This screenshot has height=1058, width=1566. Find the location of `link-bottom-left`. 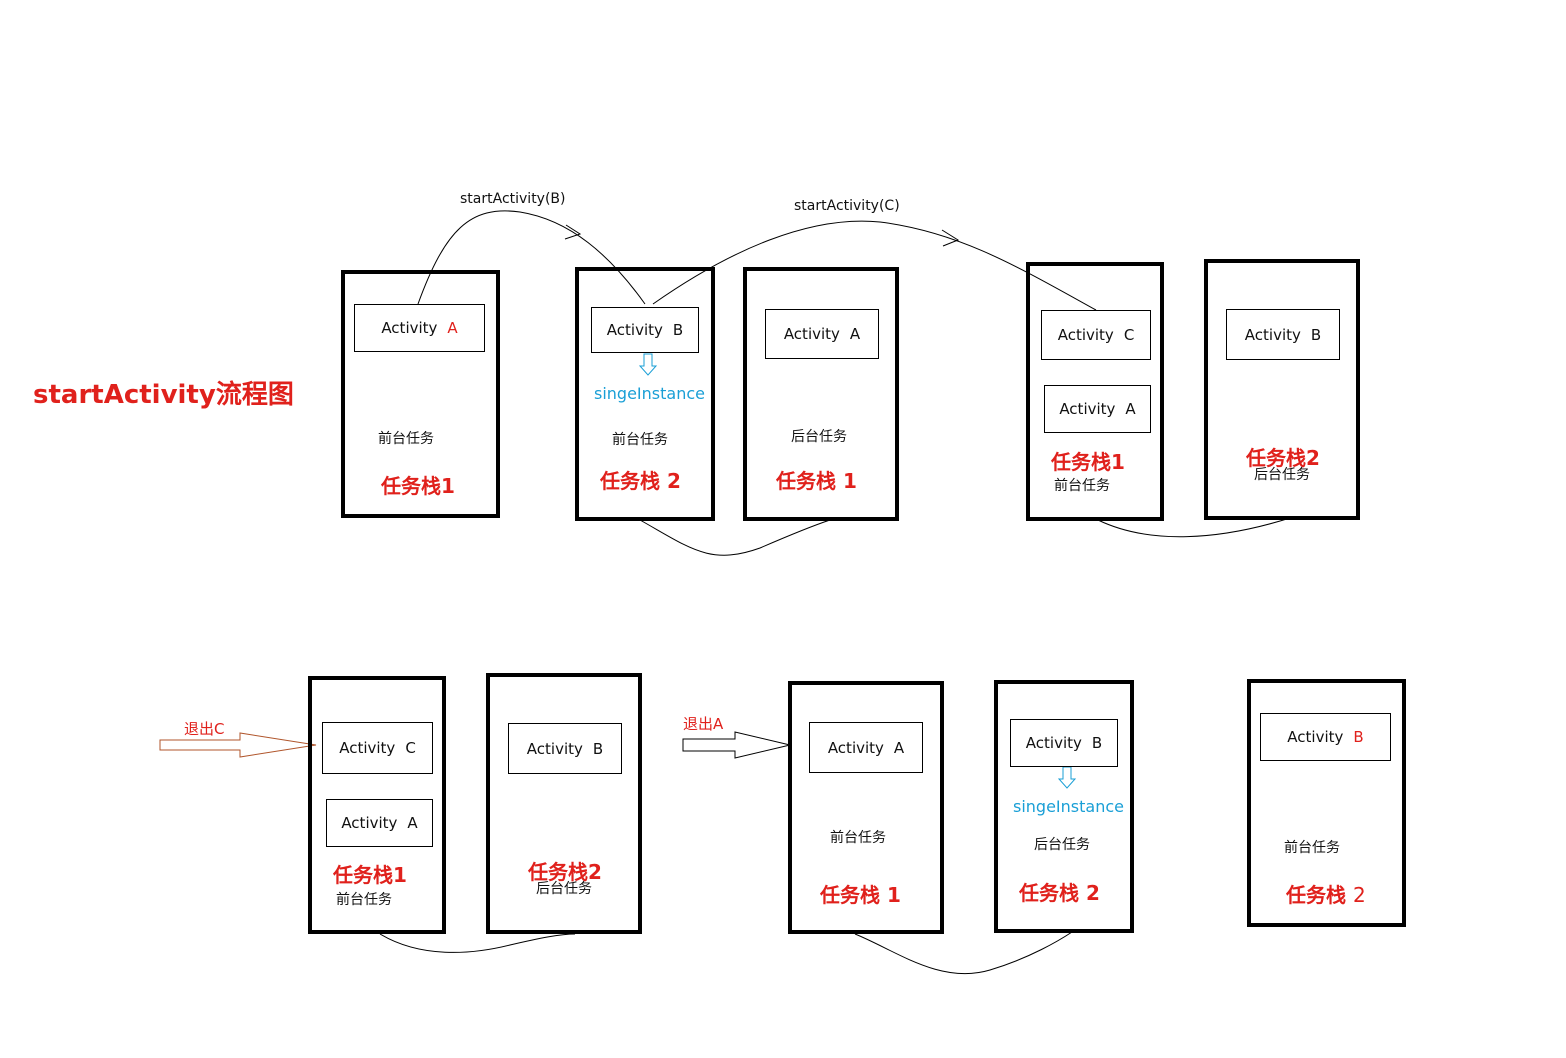

link-bottom-left is located at coordinates (477, 943).